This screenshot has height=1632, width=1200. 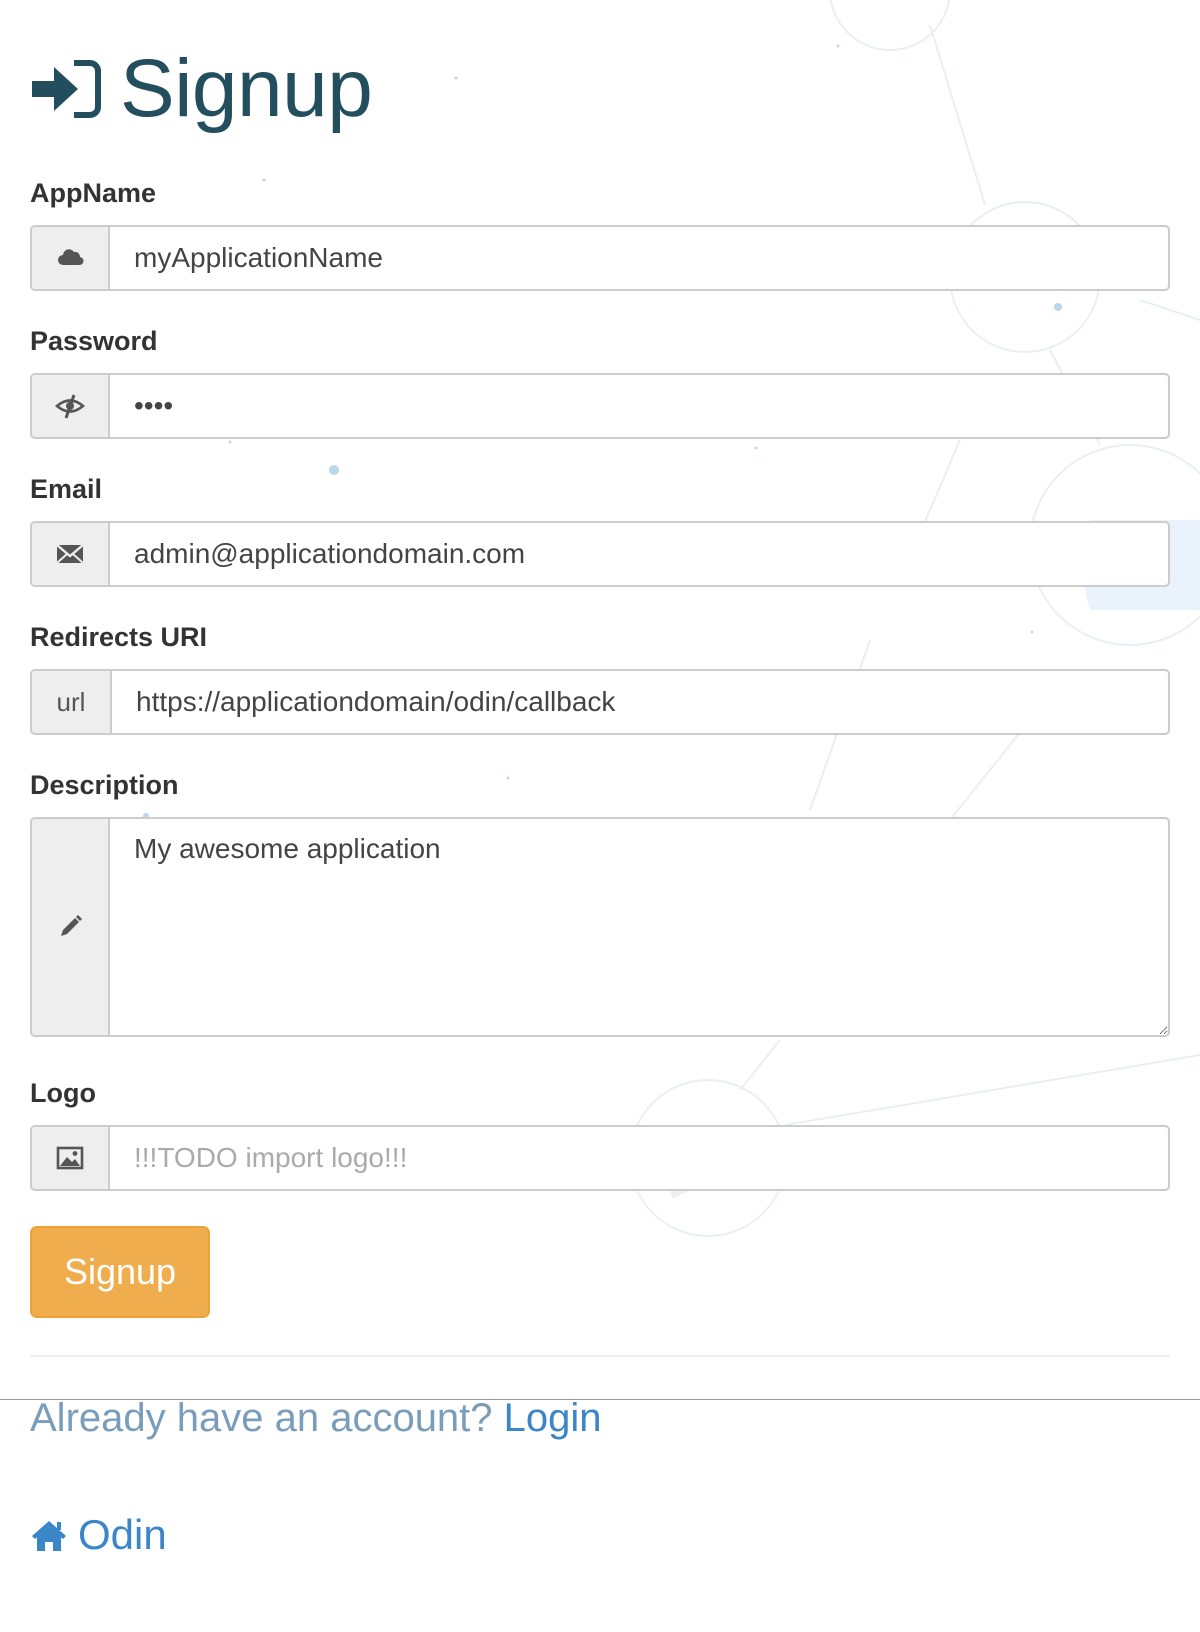 I want to click on email-input-group, so click(x=600, y=554).